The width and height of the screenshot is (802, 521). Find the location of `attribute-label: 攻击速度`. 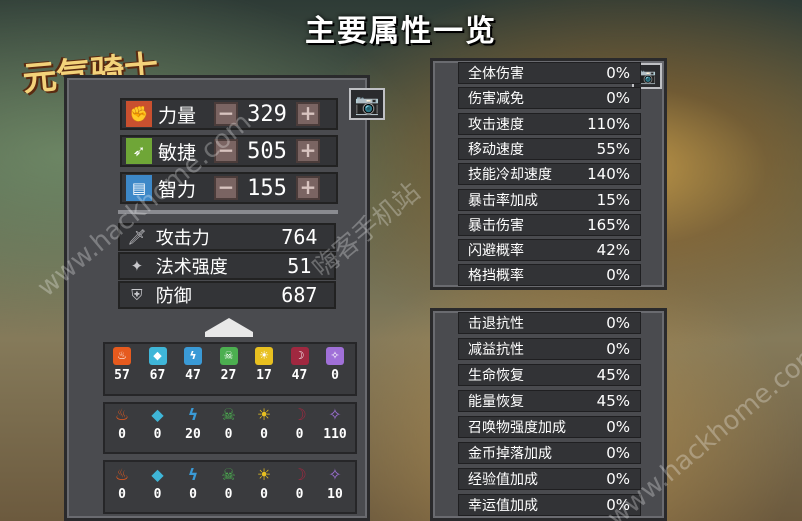

attribute-label: 攻击速度 is located at coordinates (496, 124).